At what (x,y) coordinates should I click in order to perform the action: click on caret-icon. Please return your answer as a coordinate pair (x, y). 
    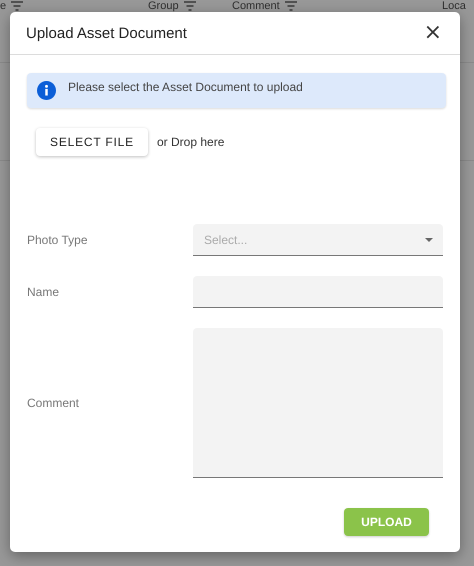
    Looking at the image, I should click on (429, 240).